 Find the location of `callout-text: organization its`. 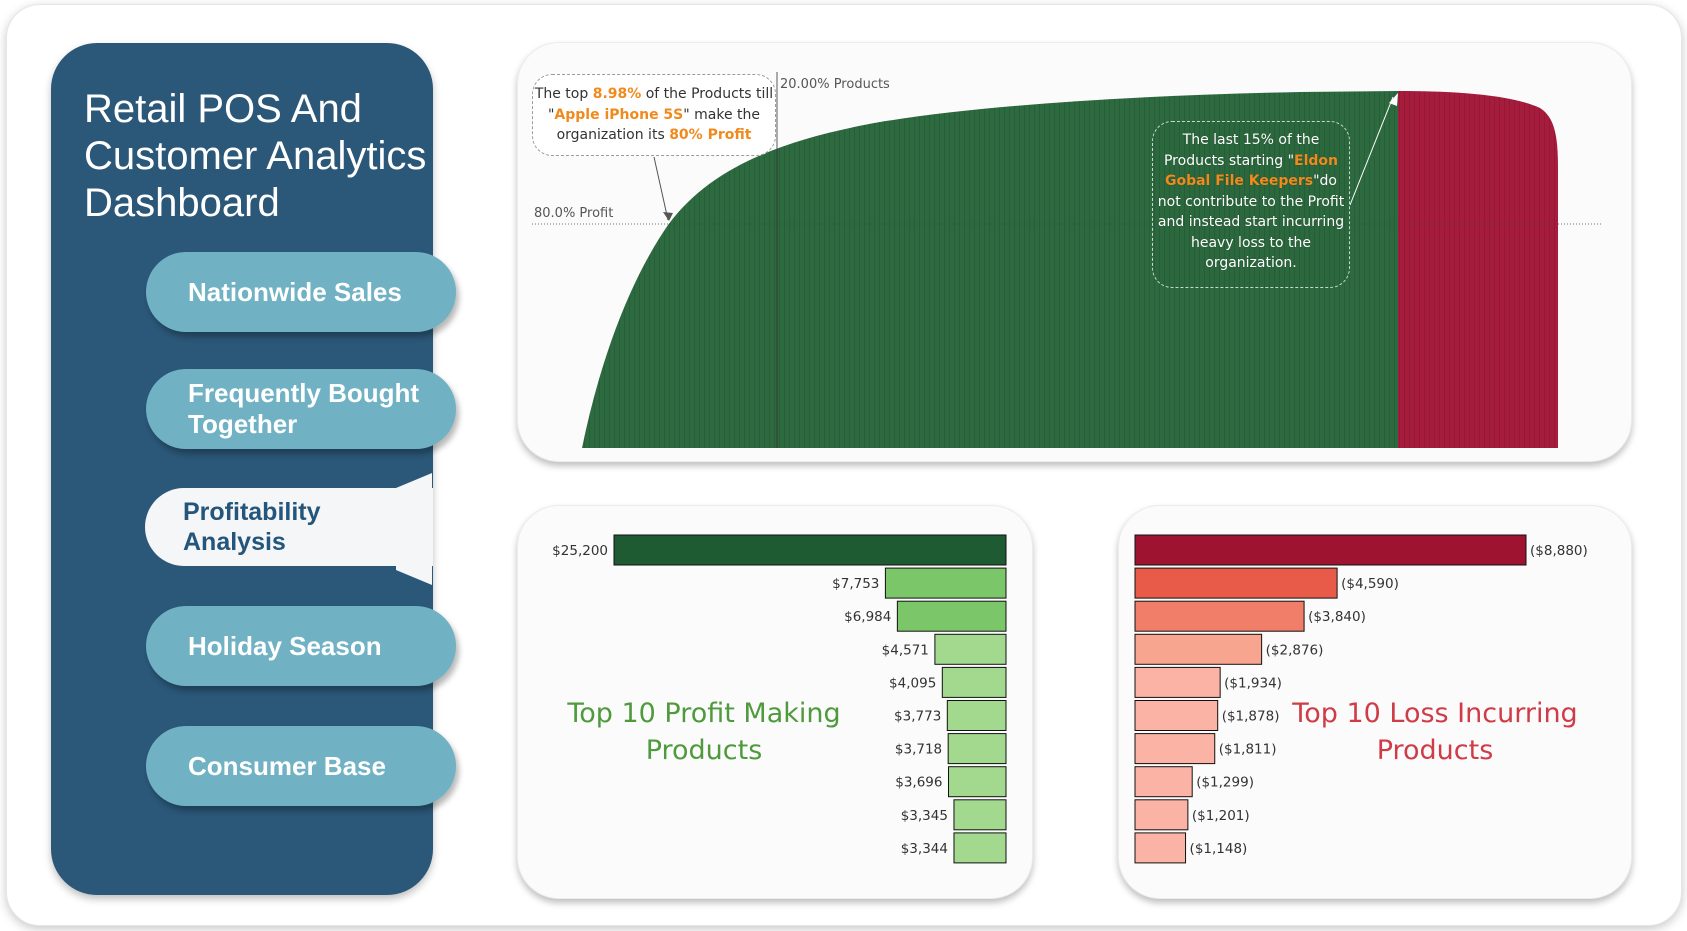

callout-text: organization its is located at coordinates (613, 135).